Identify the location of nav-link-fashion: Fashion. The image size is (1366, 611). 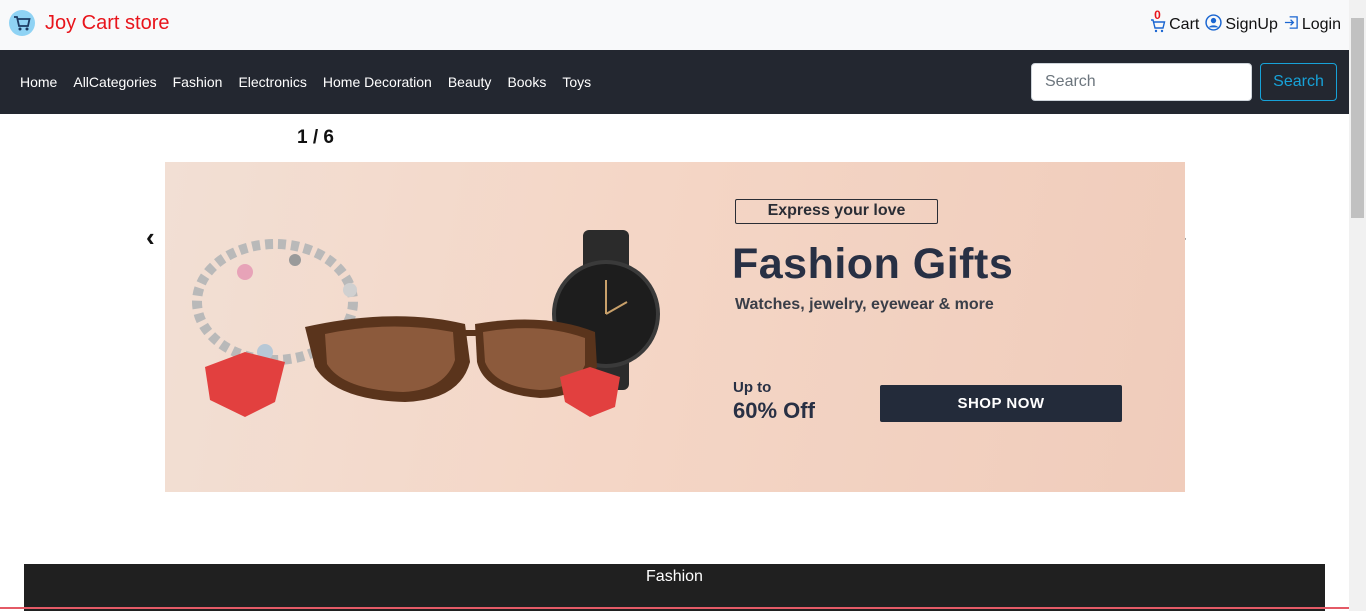
(198, 82).